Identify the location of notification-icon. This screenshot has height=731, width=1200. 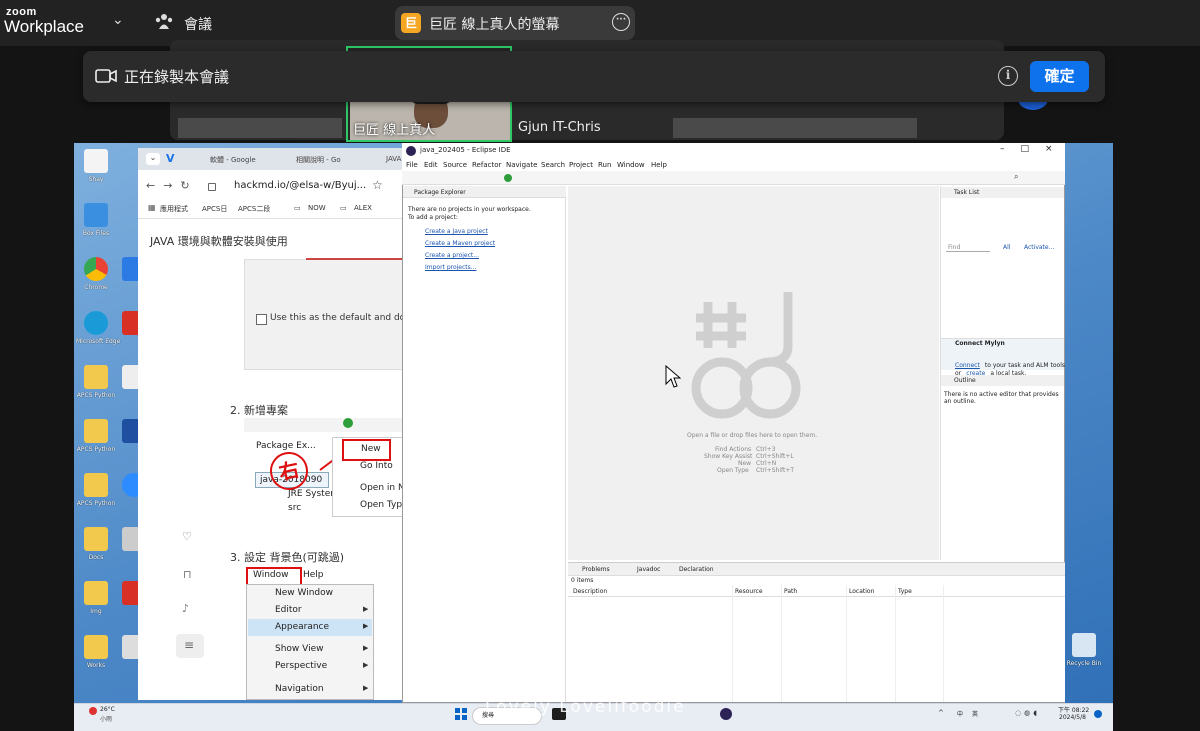
(1098, 714).